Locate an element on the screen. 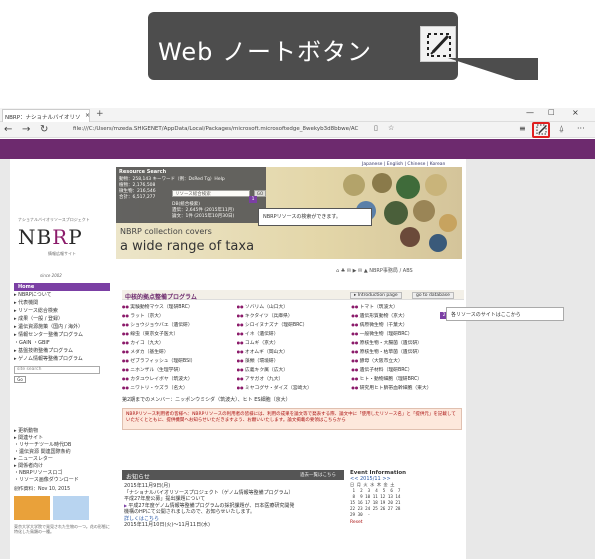 This screenshot has height=559, width=595. resource-link: ゼブラフィッシュ（理研BSI） is located at coordinates (178, 361).